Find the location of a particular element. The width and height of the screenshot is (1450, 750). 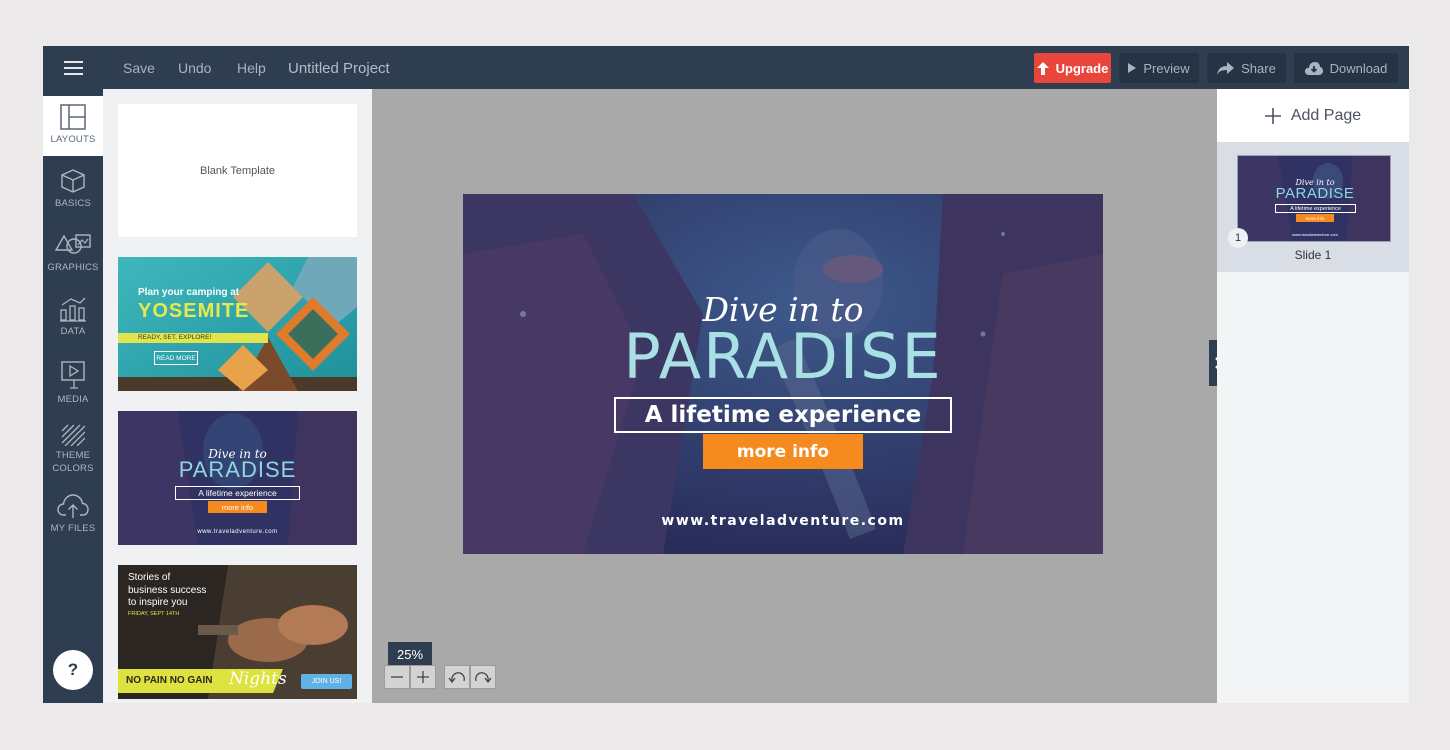

stripes-icon is located at coordinates (73, 435).